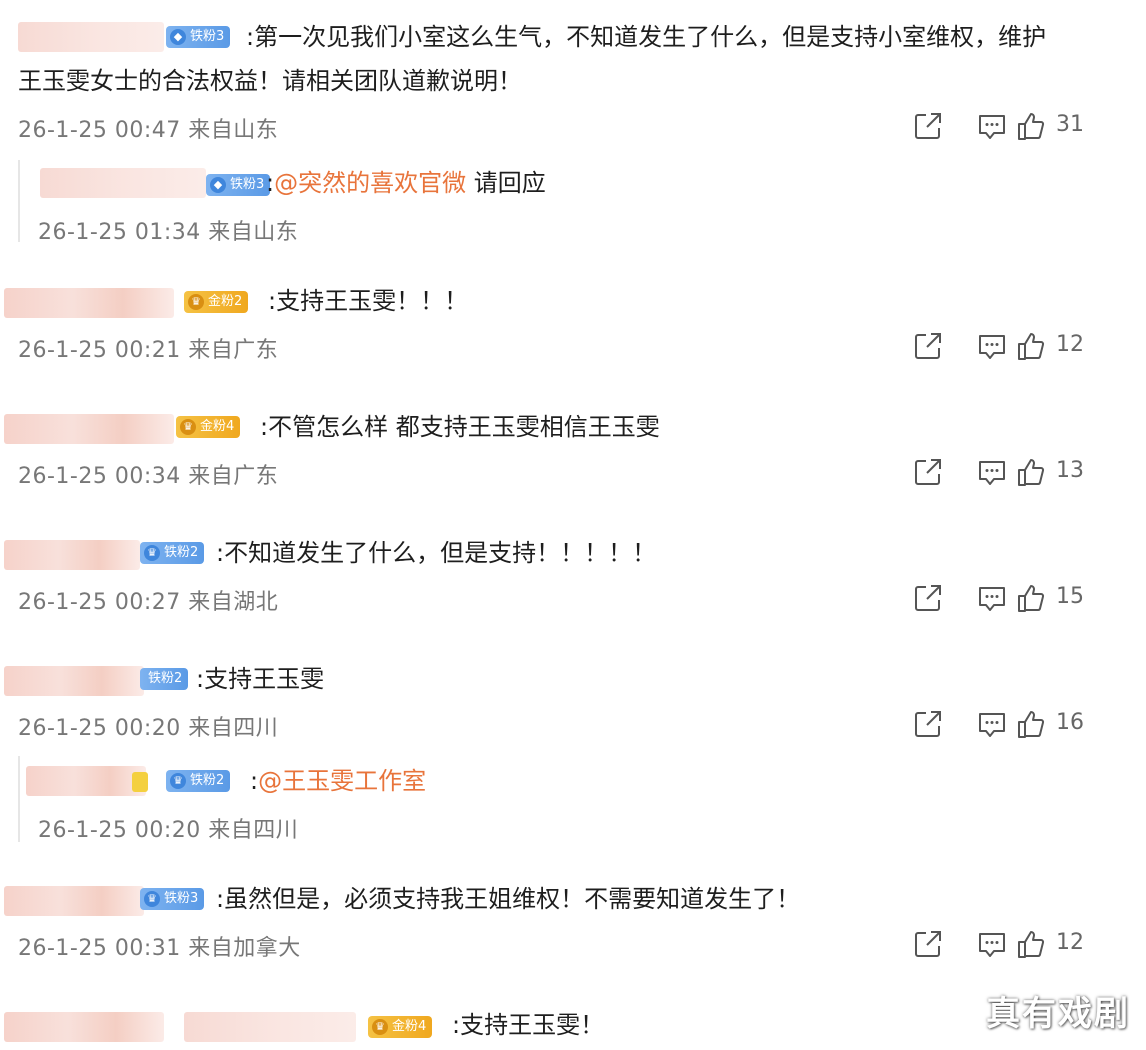 The width and height of the screenshot is (1146, 1050). What do you see at coordinates (1070, 470) in the screenshot?
I see `like-count: 13` at bounding box center [1070, 470].